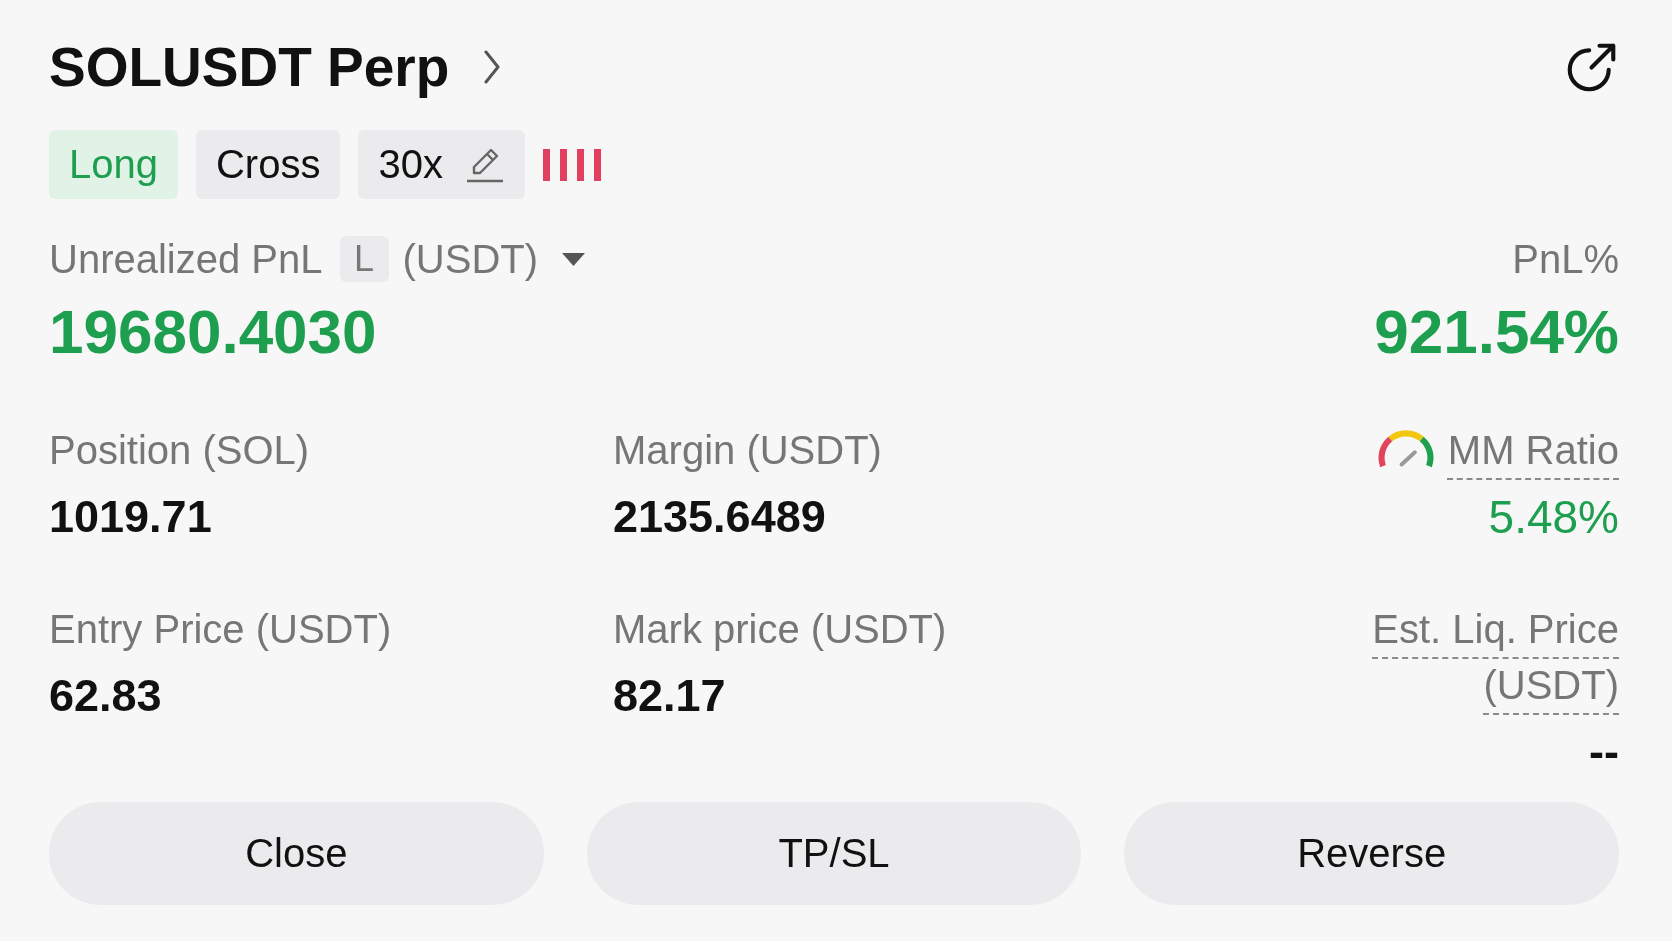  Describe the element at coordinates (1495, 658) in the screenshot. I see `stat-label: Est. Liq. Price (USDT)` at that location.